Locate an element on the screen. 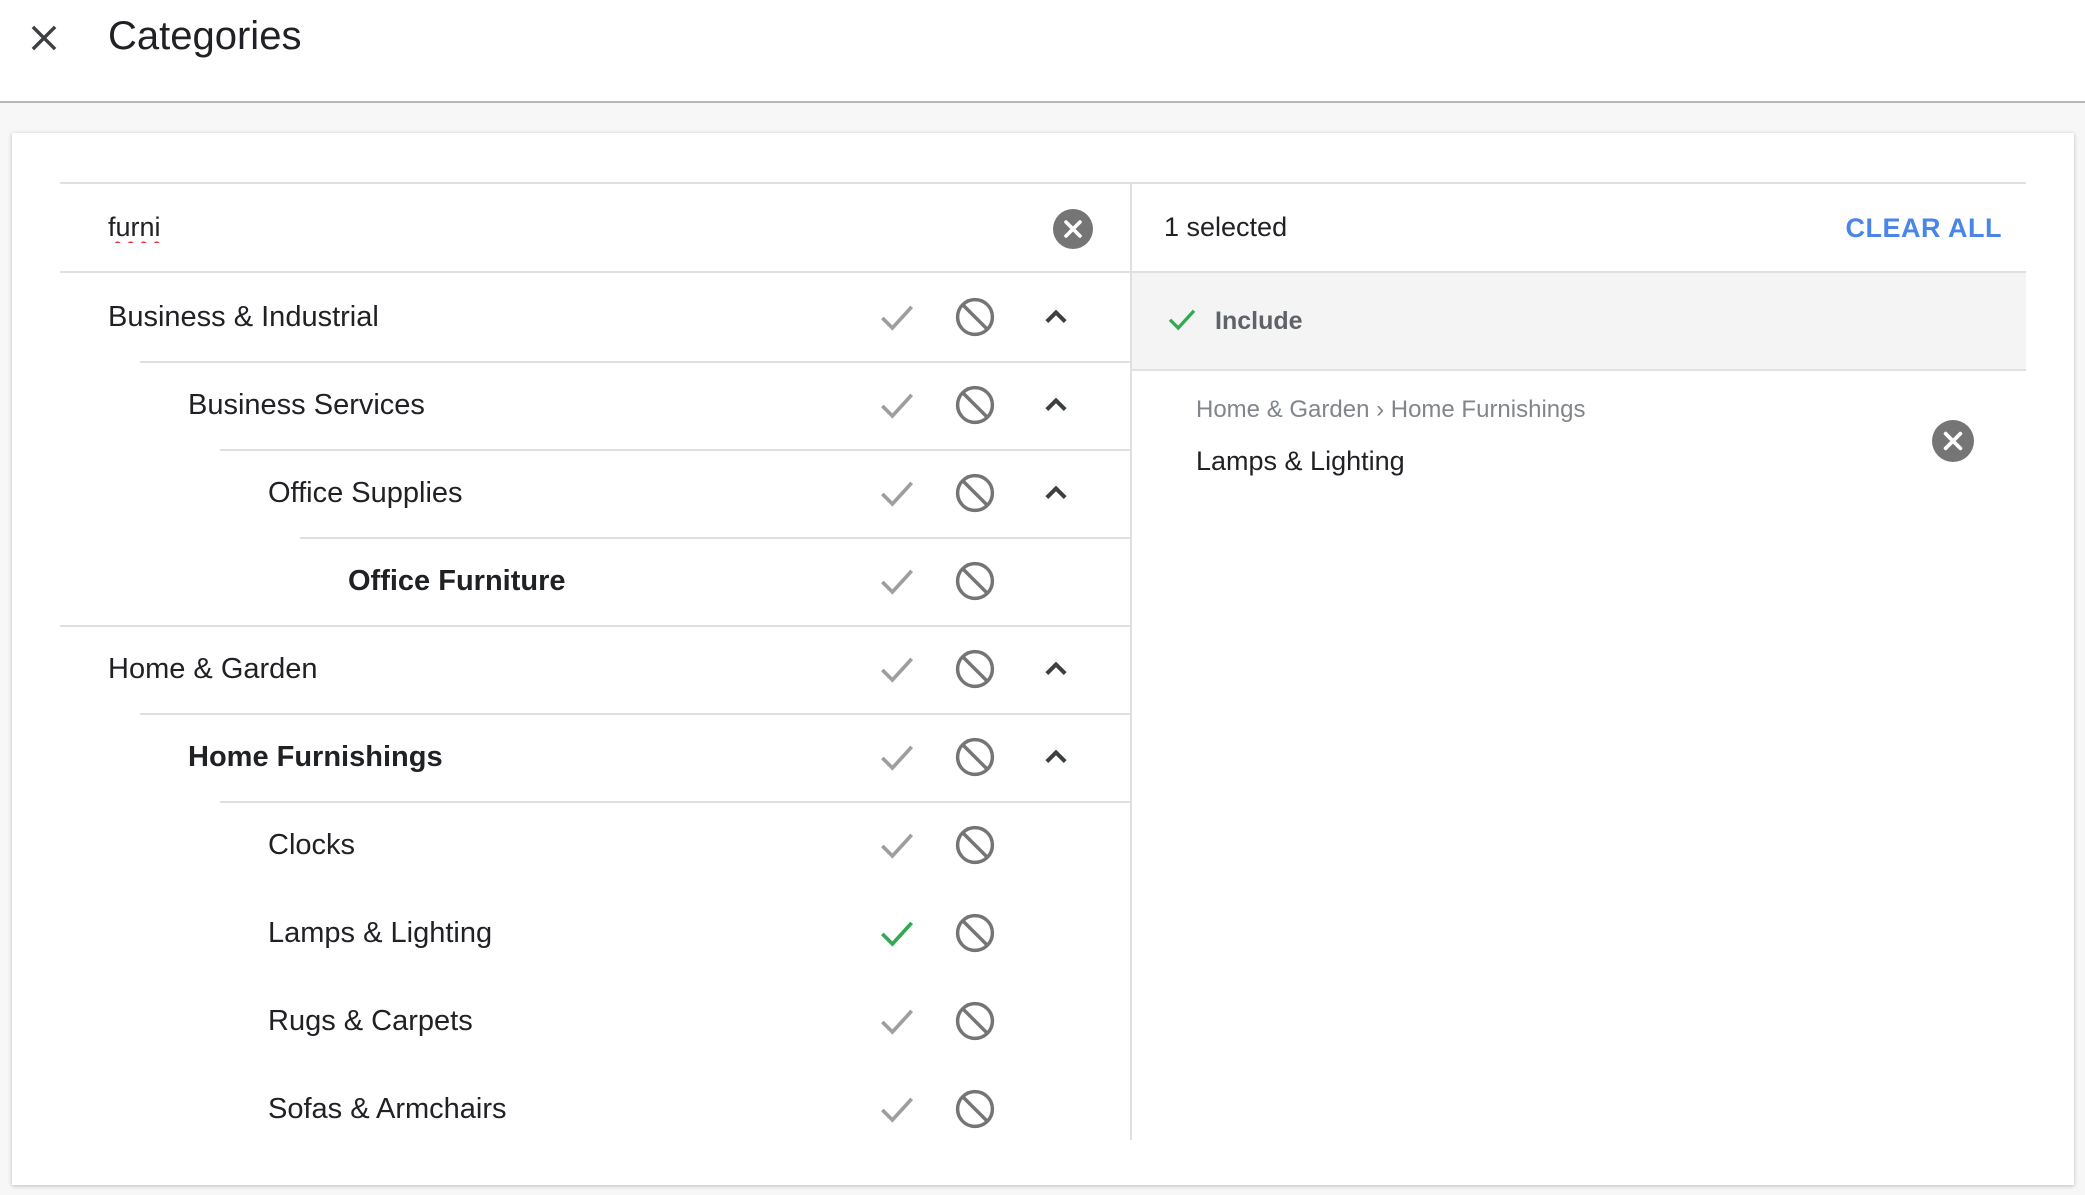  top-app-bar: Categories is located at coordinates (1042, 51).